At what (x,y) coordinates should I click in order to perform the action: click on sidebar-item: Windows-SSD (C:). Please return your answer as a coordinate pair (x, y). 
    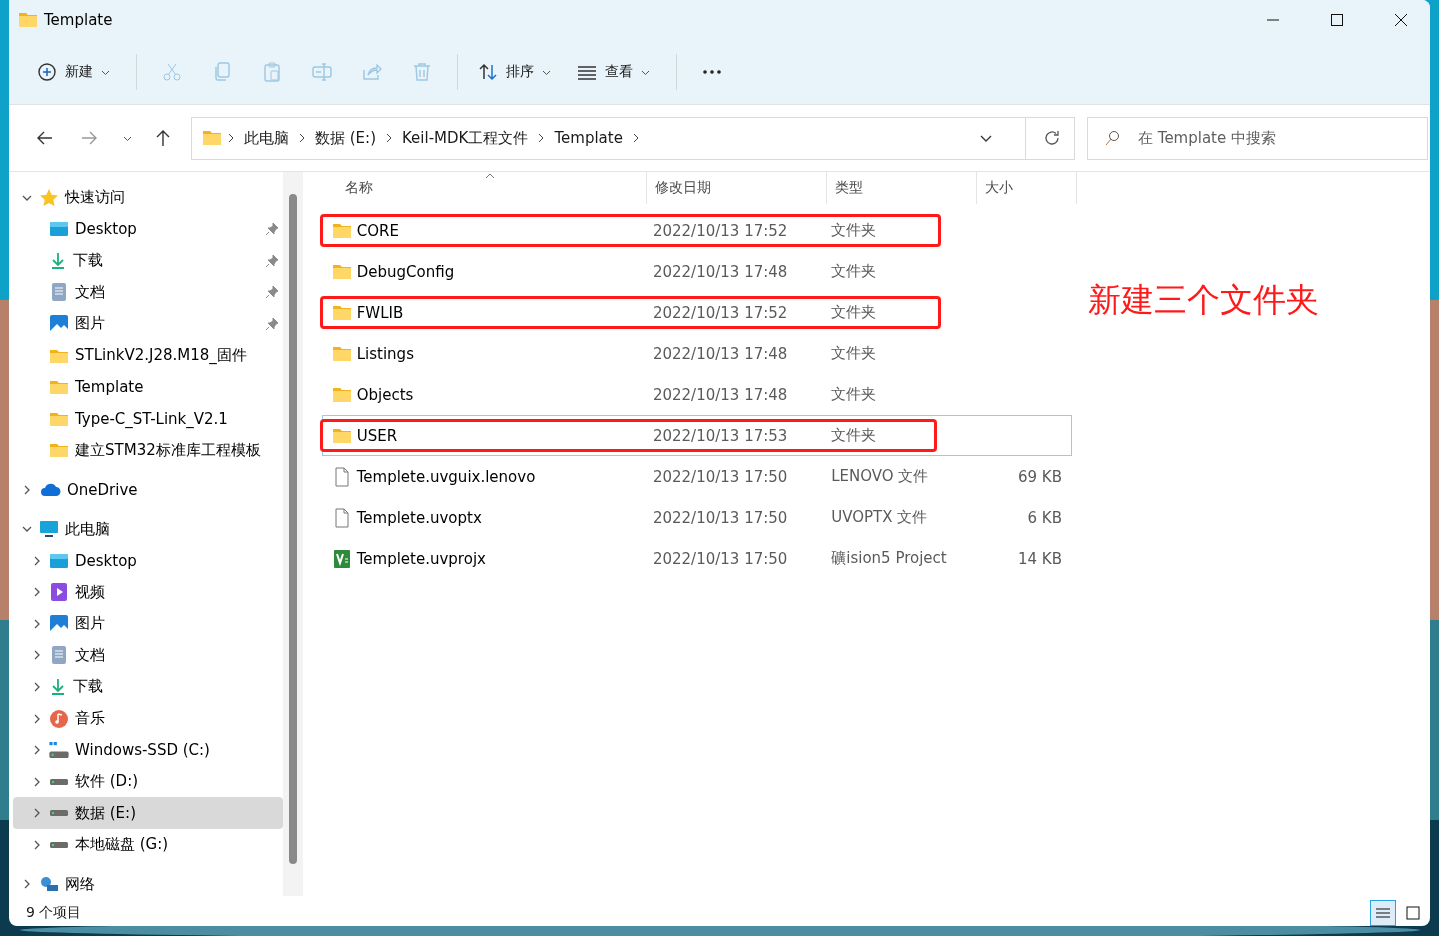
    Looking at the image, I should click on (148, 750).